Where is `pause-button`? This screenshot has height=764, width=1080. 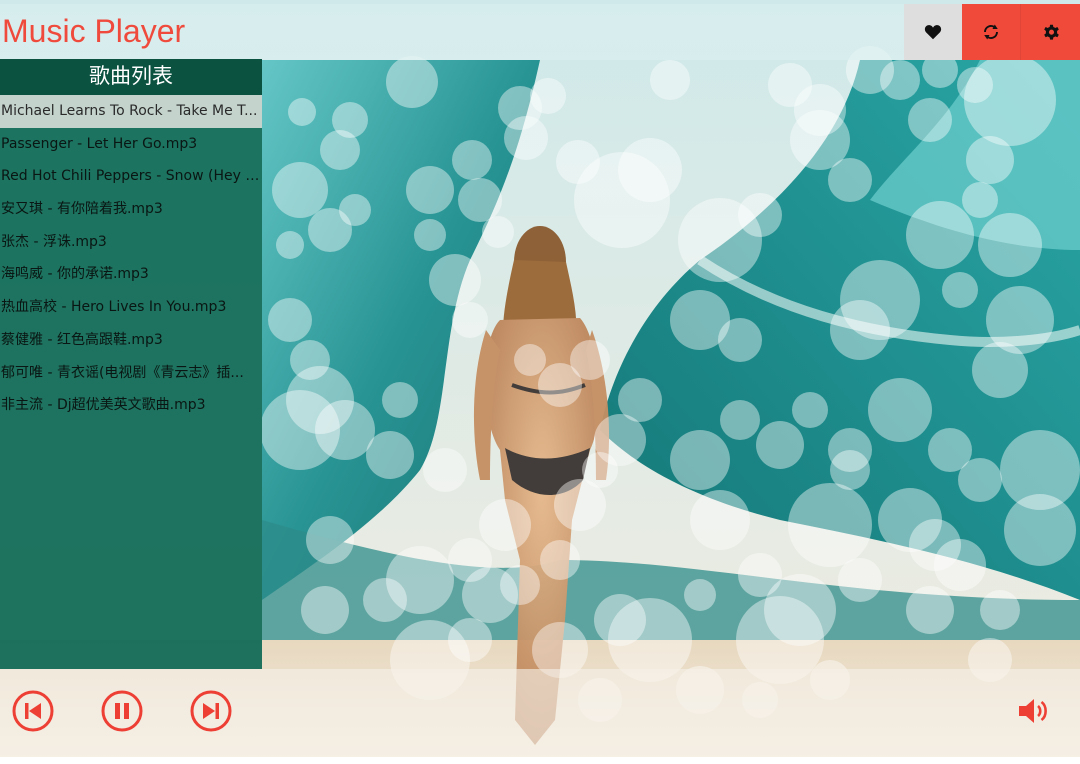 pause-button is located at coordinates (122, 711).